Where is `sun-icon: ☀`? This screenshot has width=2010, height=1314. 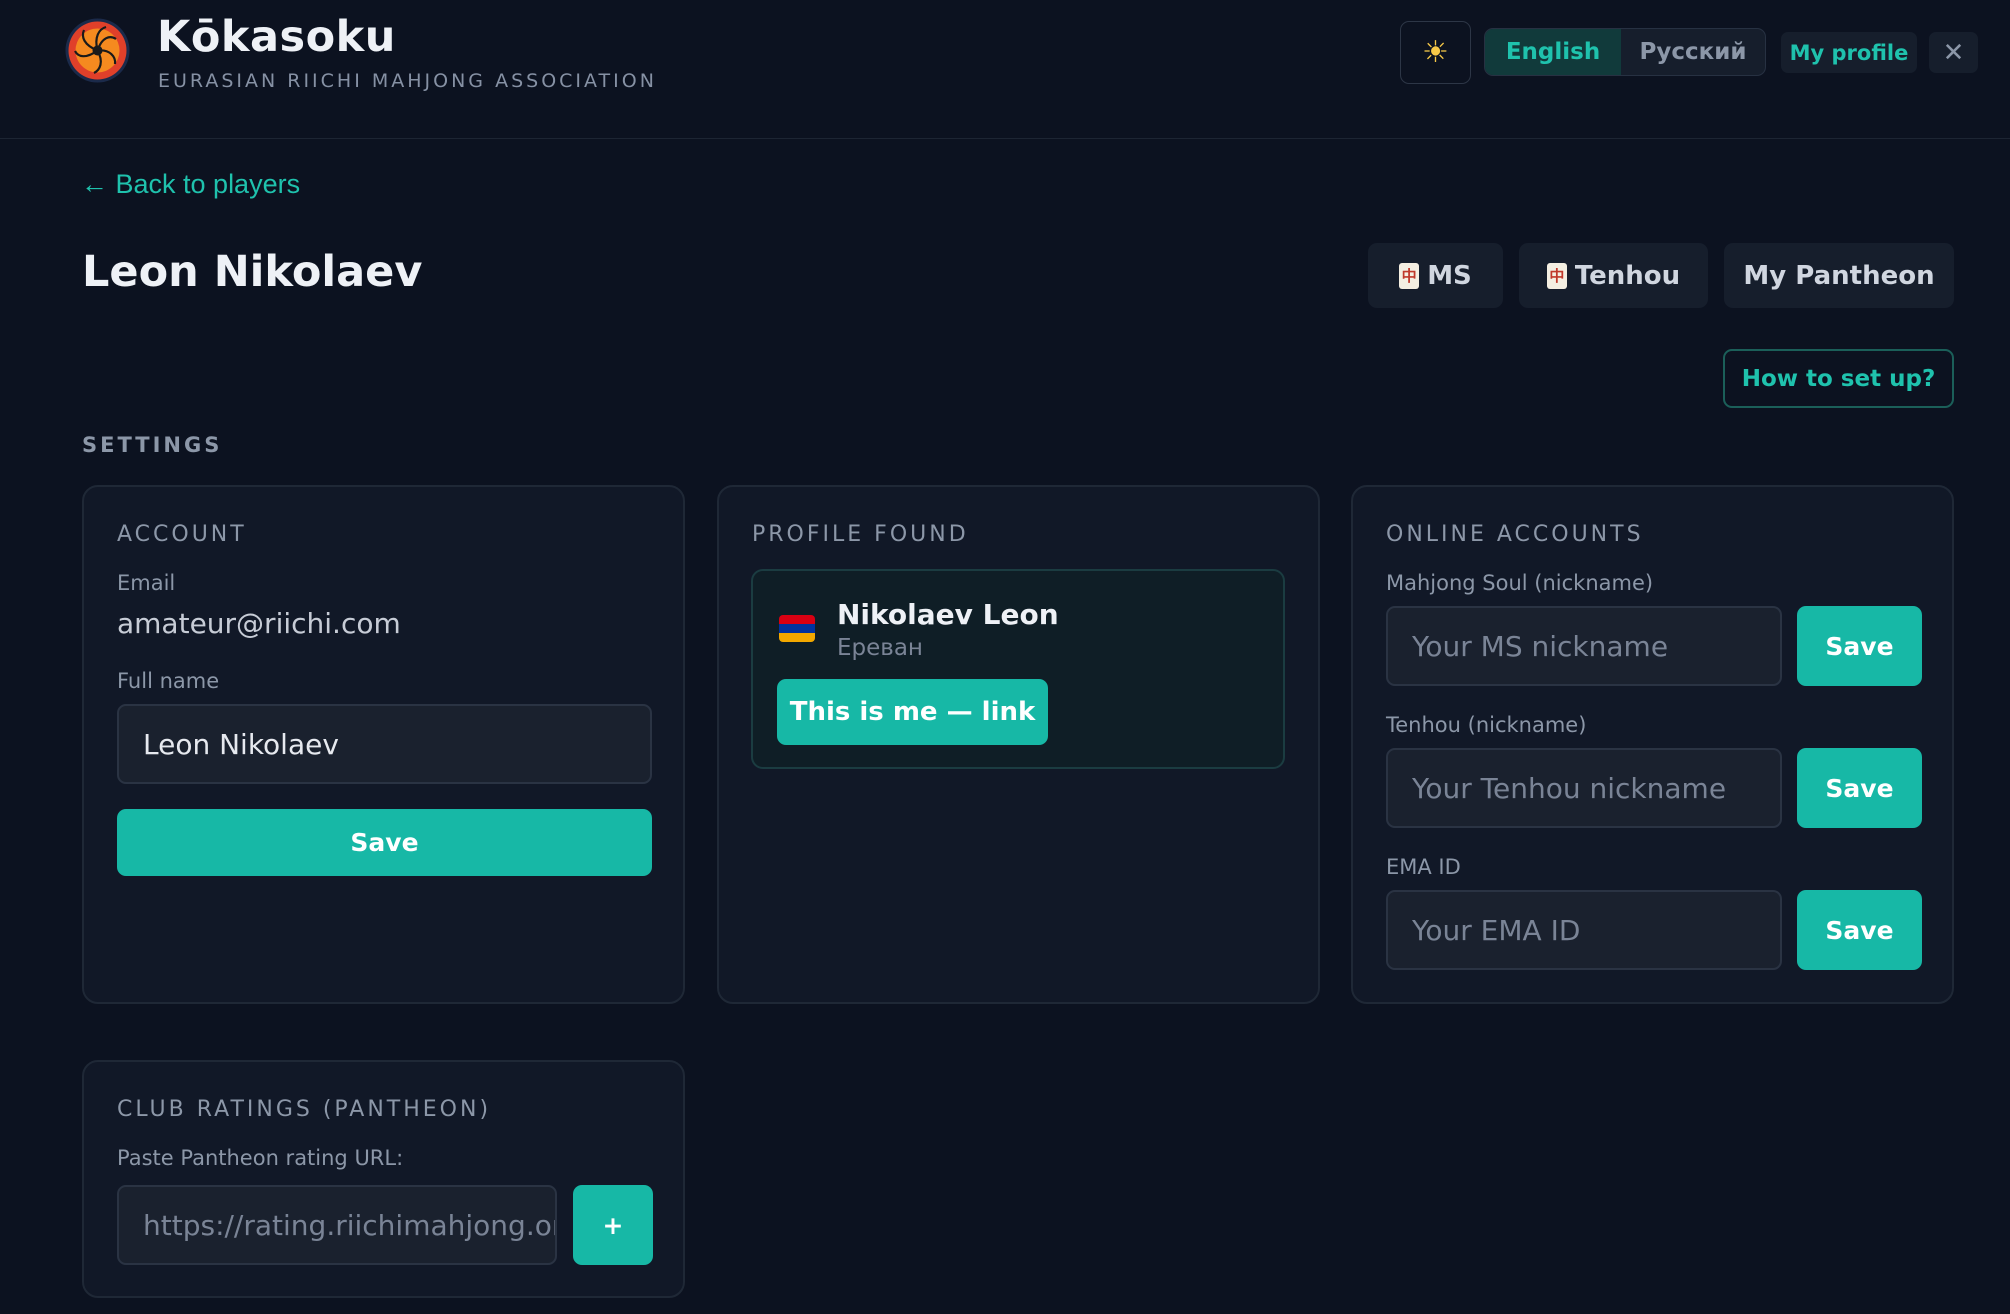
sun-icon: ☀ is located at coordinates (1435, 52).